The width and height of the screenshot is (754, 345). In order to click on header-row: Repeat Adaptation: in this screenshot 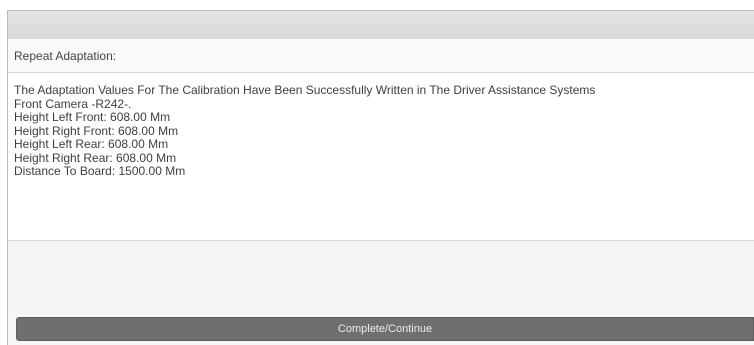, I will do `click(381, 56)`.